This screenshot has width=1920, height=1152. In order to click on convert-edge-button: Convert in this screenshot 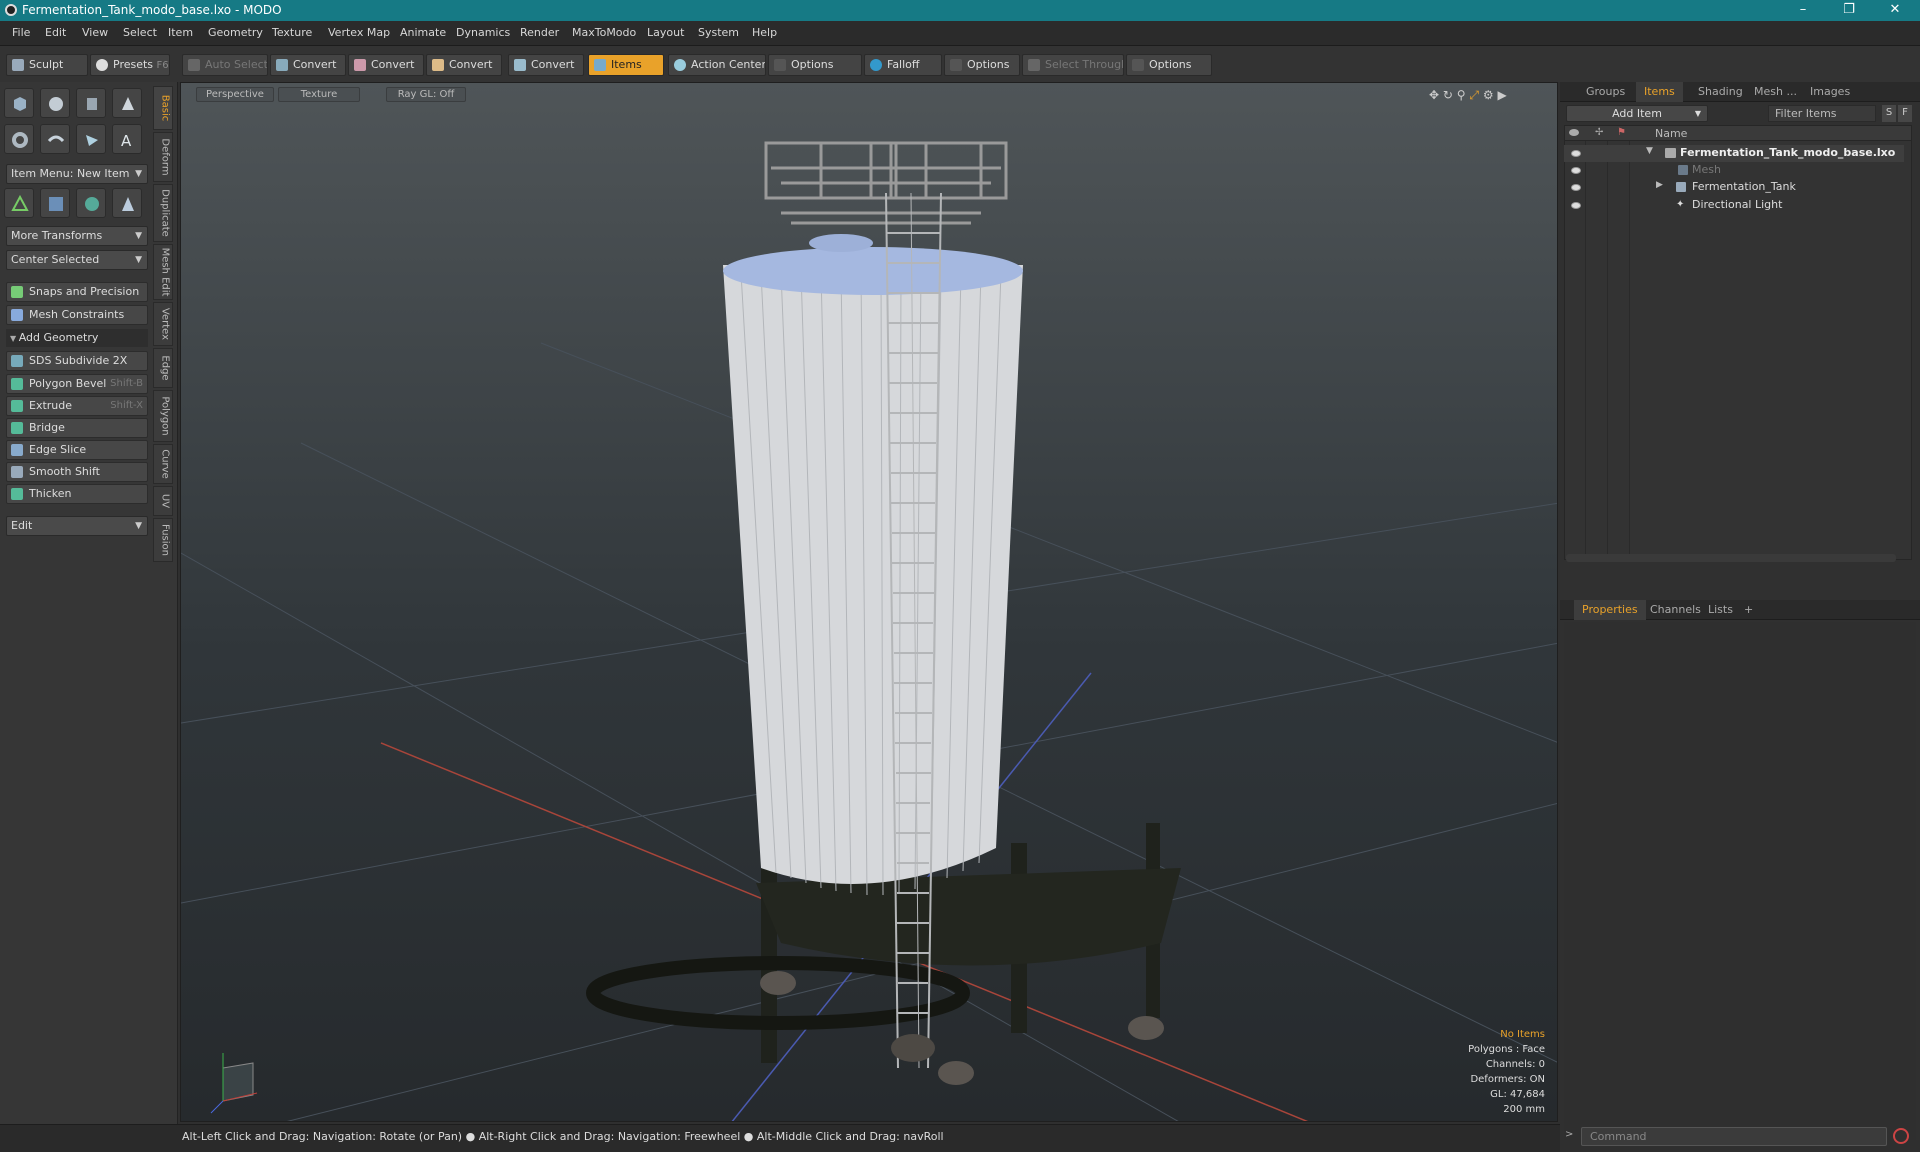, I will do `click(386, 65)`.